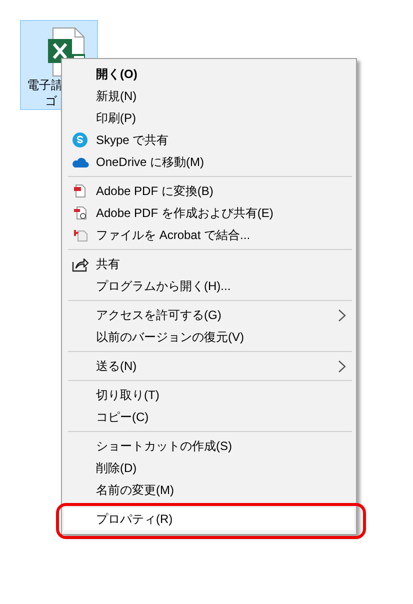  What do you see at coordinates (80, 162) in the screenshot?
I see `cloud-icon` at bounding box center [80, 162].